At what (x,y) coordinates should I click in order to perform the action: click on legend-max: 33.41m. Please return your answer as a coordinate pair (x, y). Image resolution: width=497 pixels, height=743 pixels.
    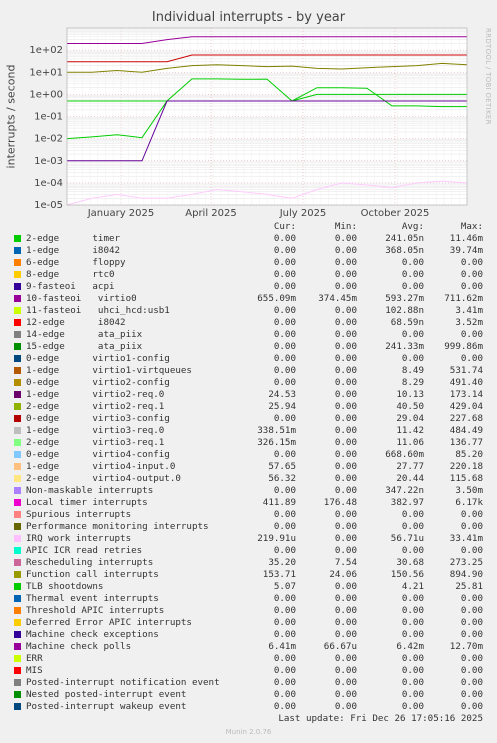
    Looking at the image, I should click on (448, 538).